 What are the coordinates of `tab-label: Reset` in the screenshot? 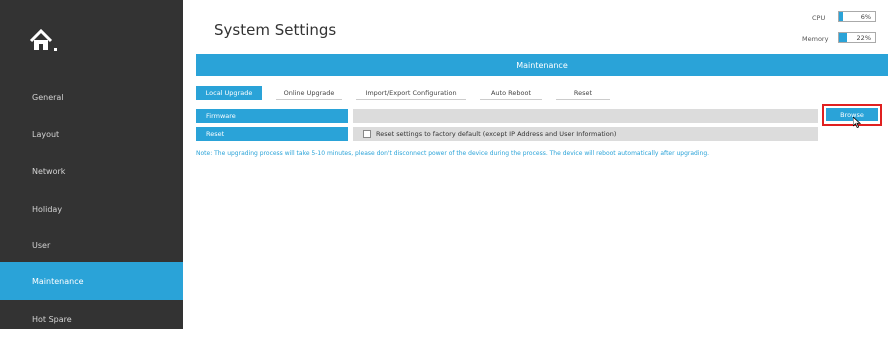 It's located at (583, 92).